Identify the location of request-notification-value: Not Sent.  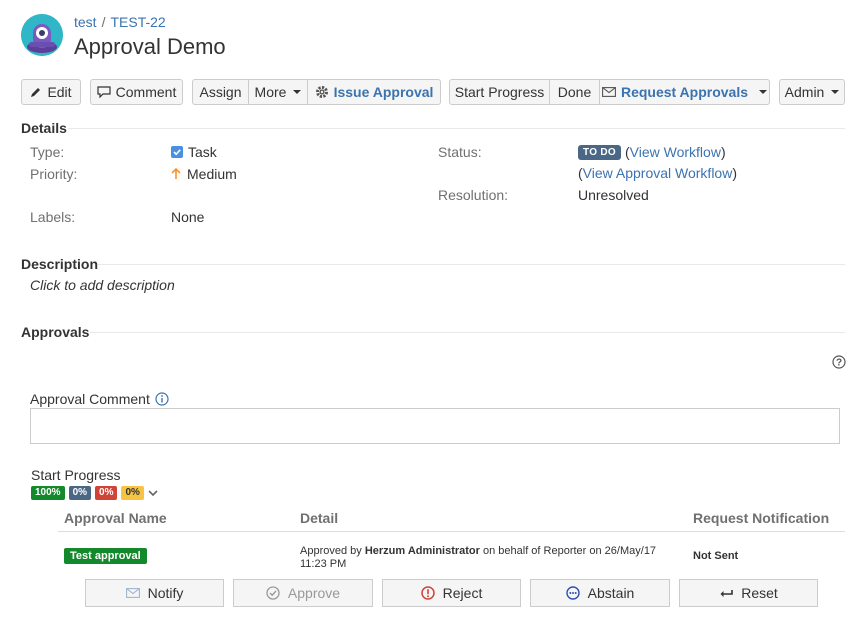
(716, 556).